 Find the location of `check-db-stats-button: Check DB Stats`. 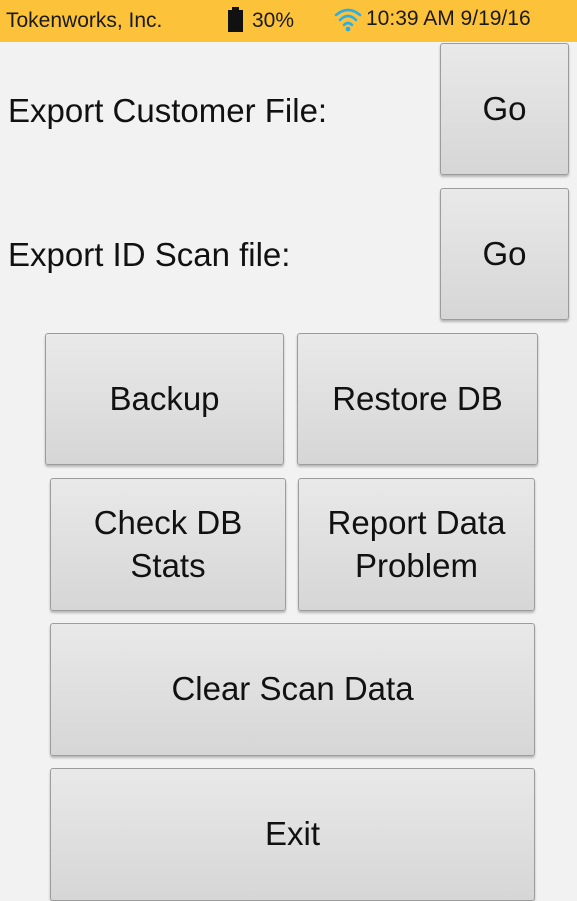

check-db-stats-button: Check DB Stats is located at coordinates (168, 544).